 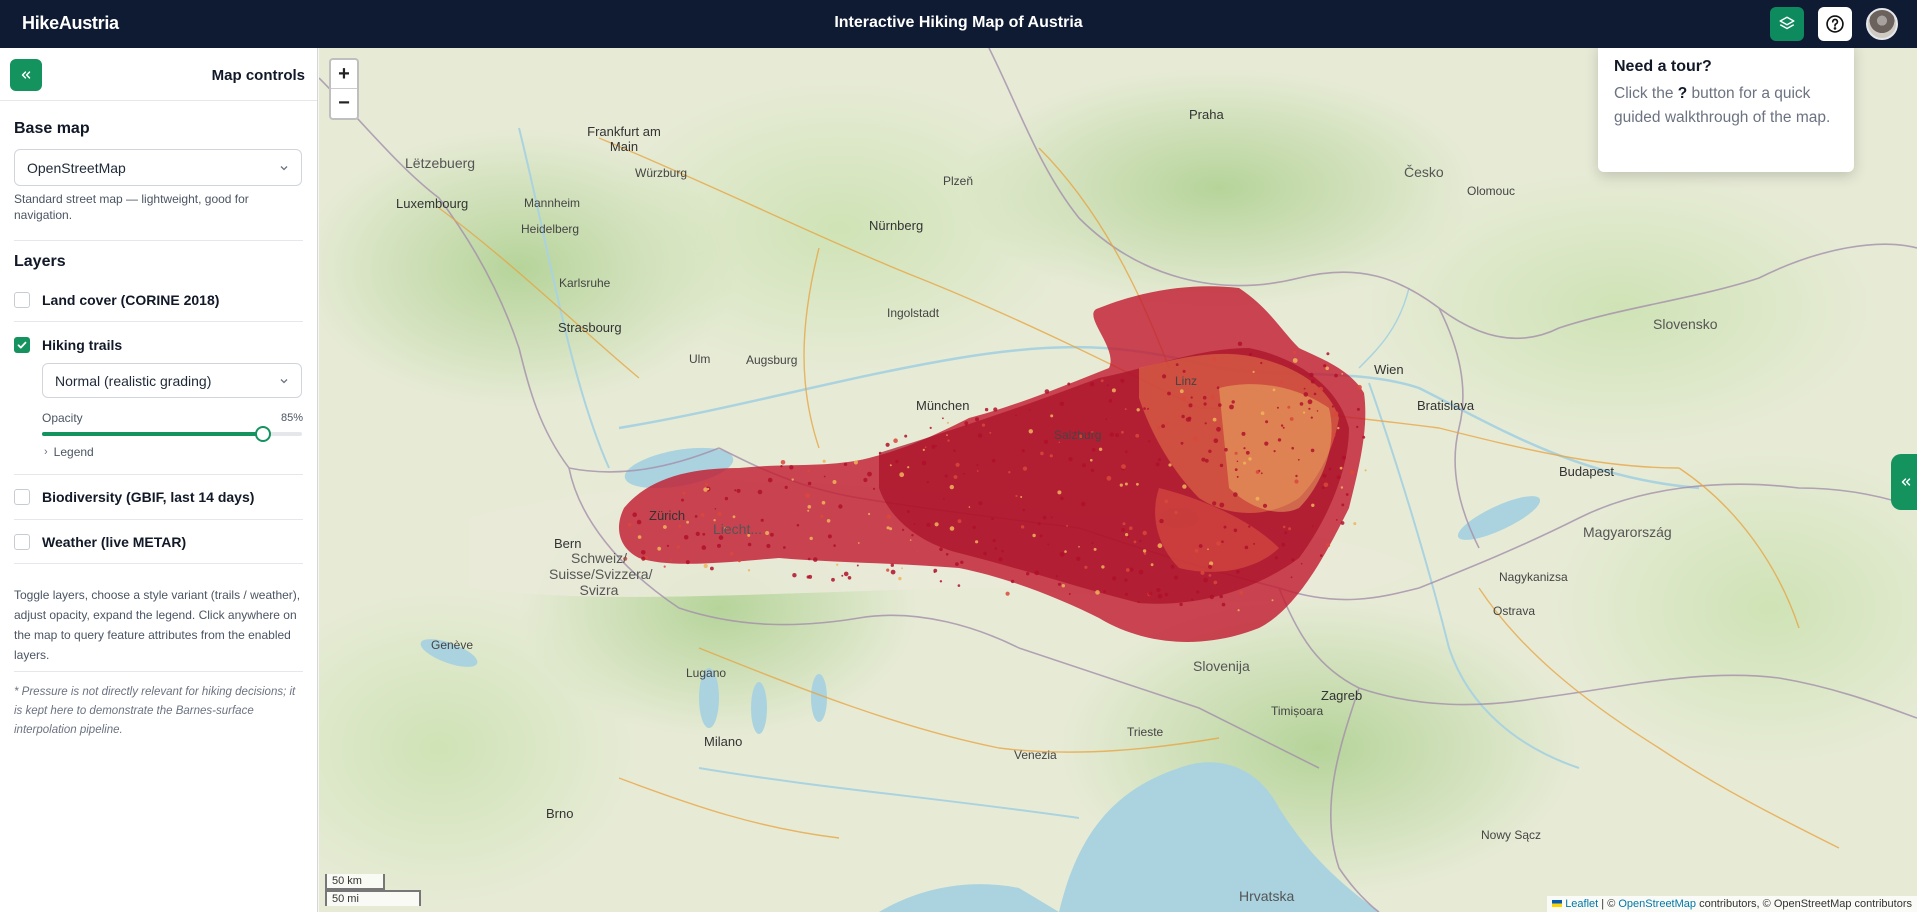 I want to click on zoom-in-button: +, so click(x=344, y=74).